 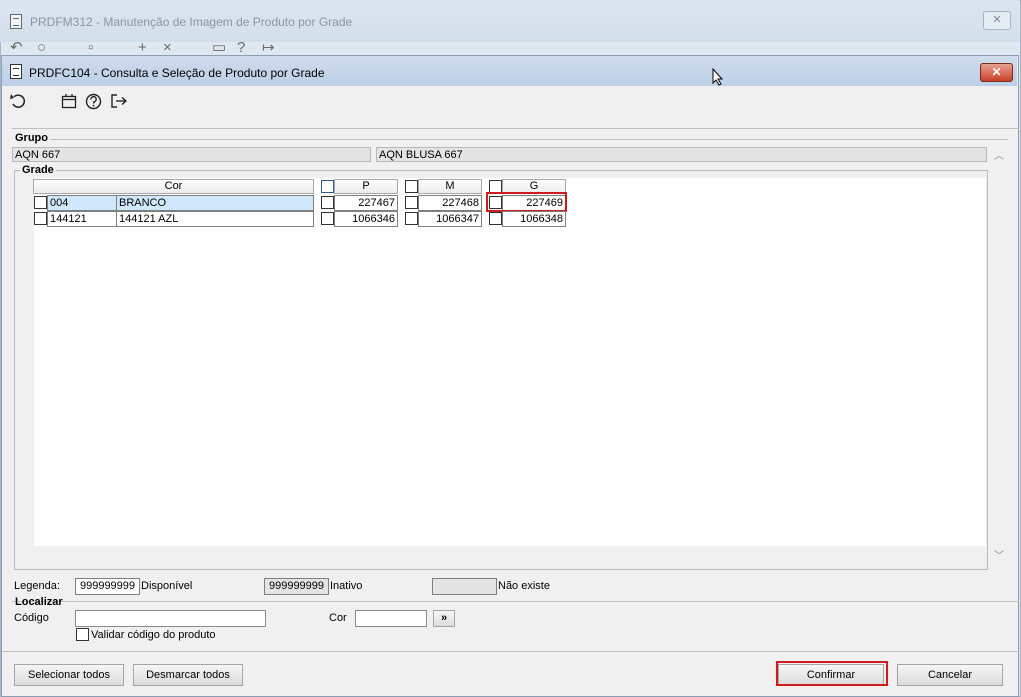 What do you see at coordinates (38, 170) in the screenshot?
I see `grade-label: Grade` at bounding box center [38, 170].